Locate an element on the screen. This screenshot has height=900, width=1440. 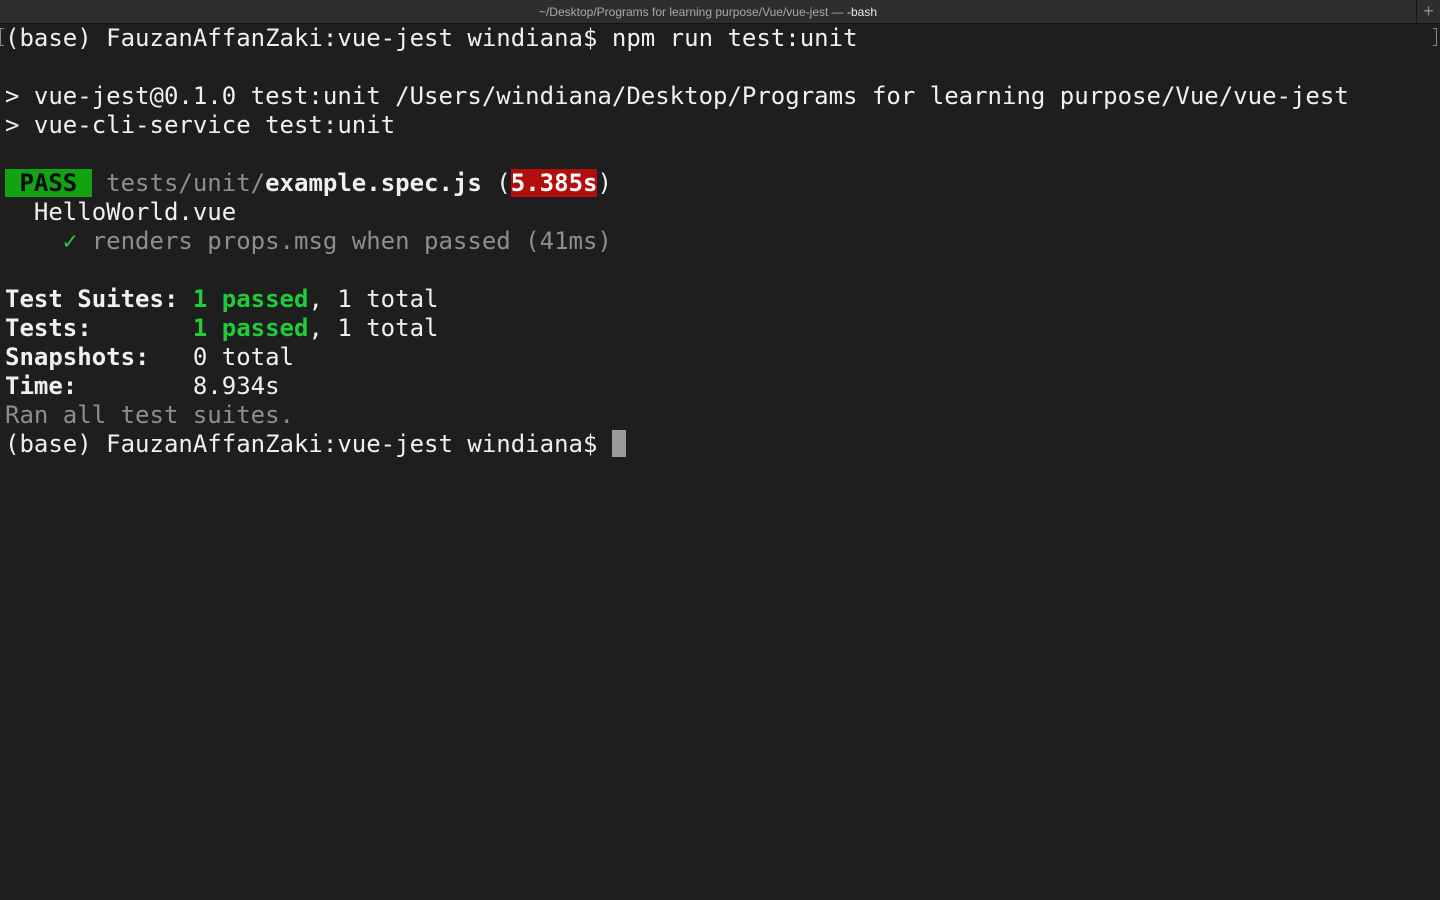
test-result-line: PASS tests/unit/example.spec.js (5.385s) is located at coordinates (308, 183).